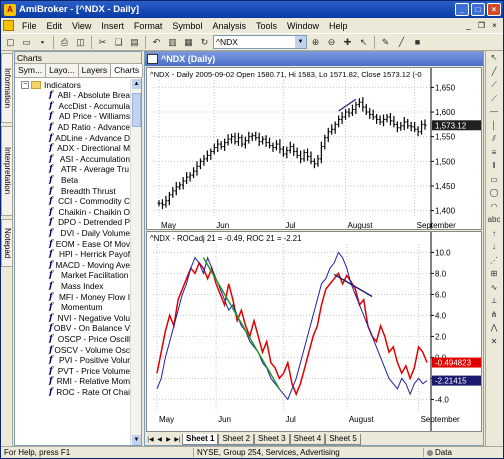 The image size is (504, 459). I want to click on regression-icon: ⟂, so click(494, 301).